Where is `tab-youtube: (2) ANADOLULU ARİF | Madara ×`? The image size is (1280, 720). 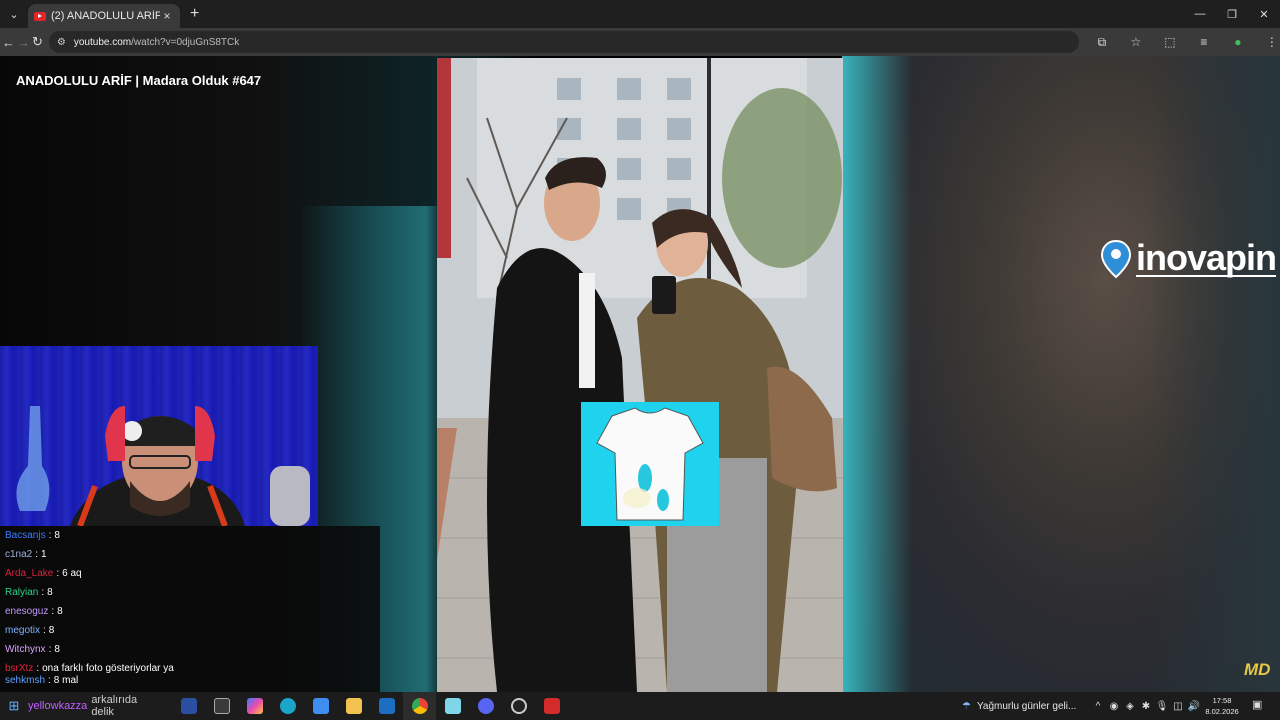
tab-youtube: (2) ANADOLULU ARİF | Madara × is located at coordinates (104, 16).